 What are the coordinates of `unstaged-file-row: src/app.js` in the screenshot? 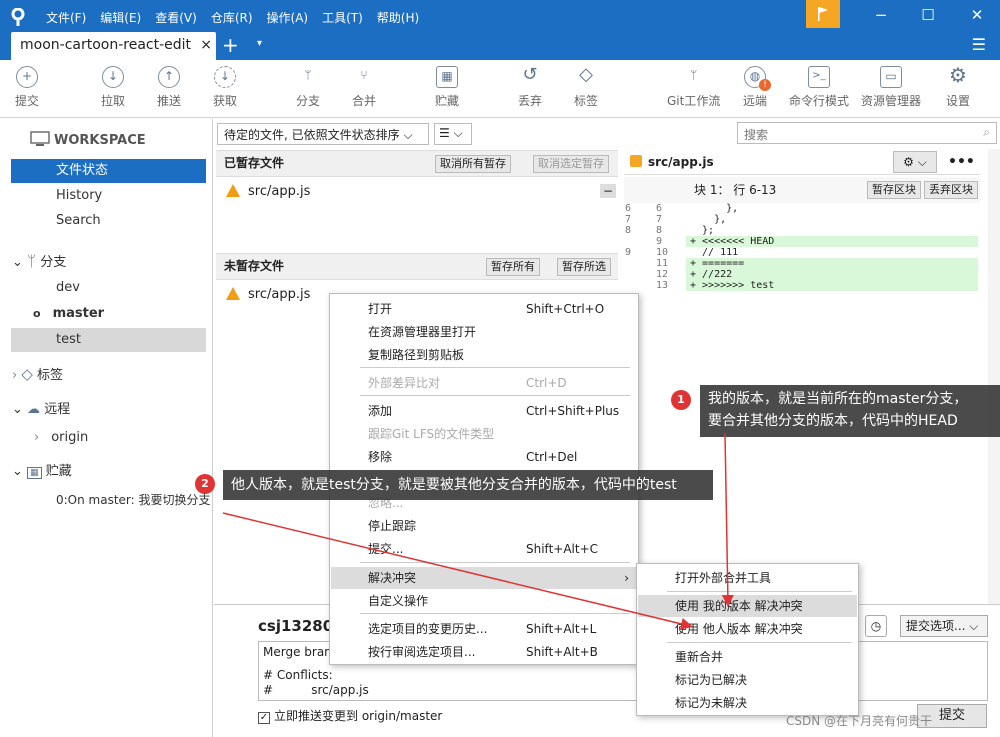 It's located at (268, 295).